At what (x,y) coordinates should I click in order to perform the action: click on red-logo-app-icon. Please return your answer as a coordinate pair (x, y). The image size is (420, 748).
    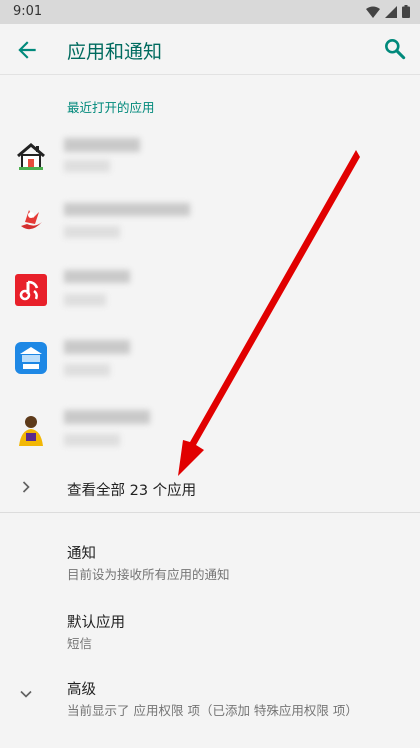
    Looking at the image, I should click on (31, 220).